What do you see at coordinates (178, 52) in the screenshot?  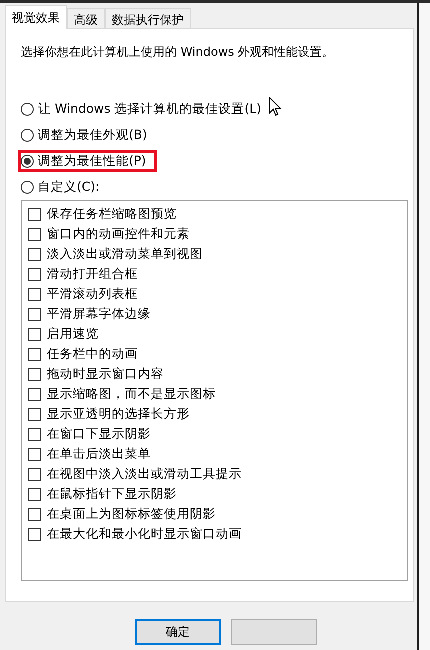 I see `description-text: 选择你想在此计算机上使用的 Windows 外观和性能设置。` at bounding box center [178, 52].